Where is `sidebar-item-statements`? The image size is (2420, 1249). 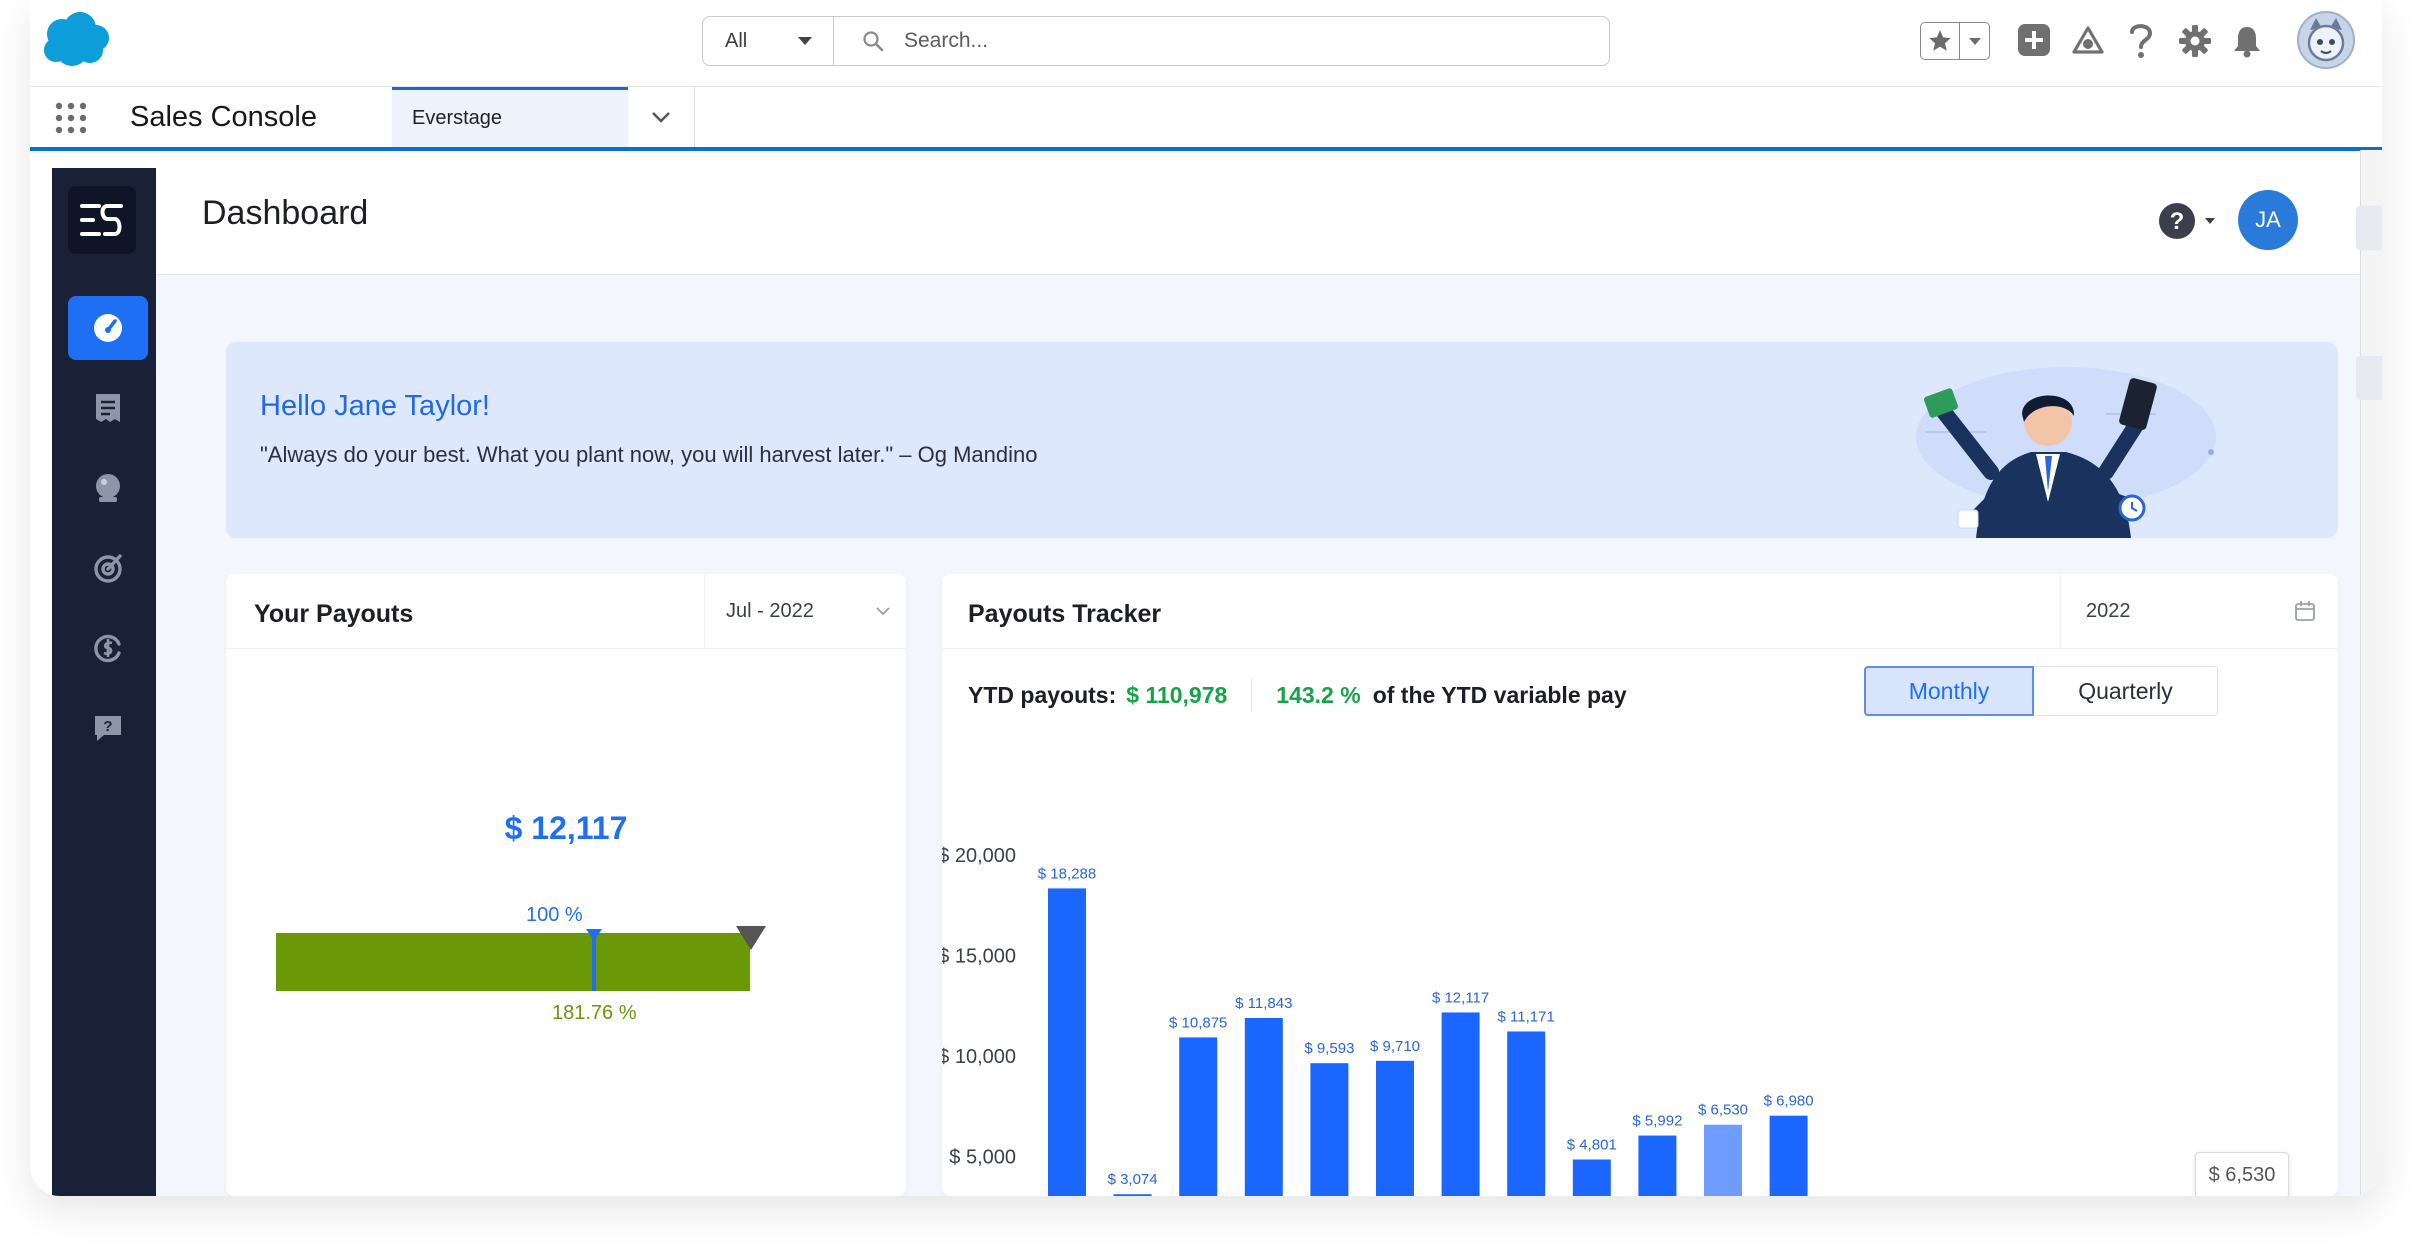
sidebar-item-statements is located at coordinates (108, 408).